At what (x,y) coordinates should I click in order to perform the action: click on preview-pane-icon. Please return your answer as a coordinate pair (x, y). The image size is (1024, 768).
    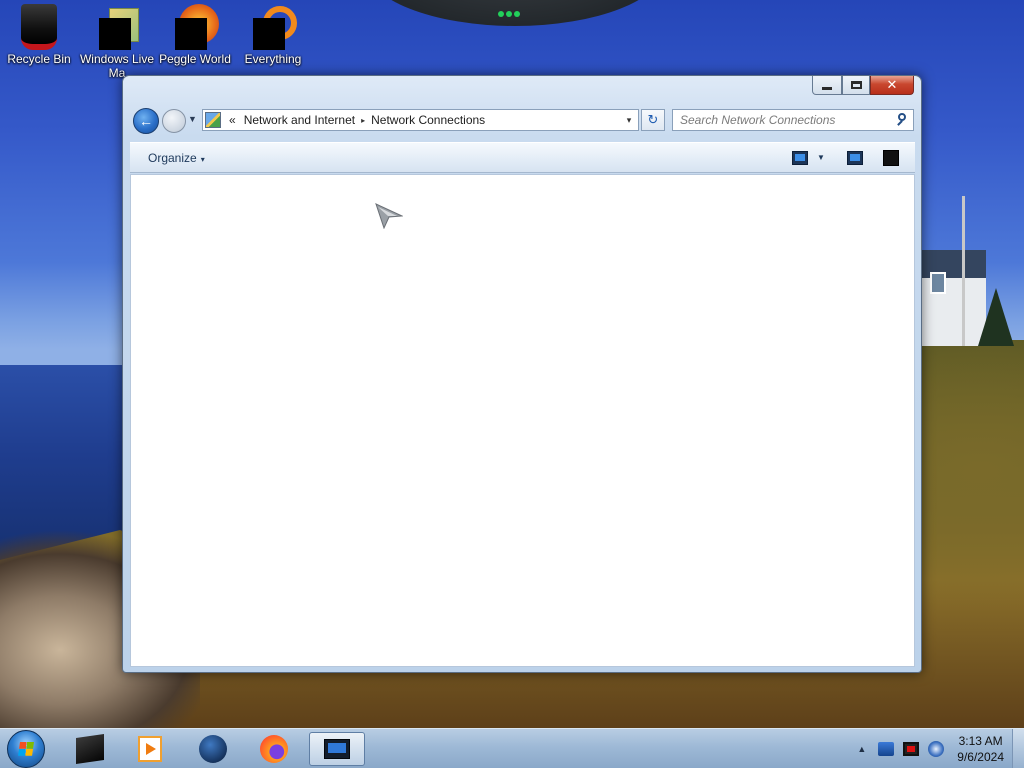
    Looking at the image, I should click on (855, 158).